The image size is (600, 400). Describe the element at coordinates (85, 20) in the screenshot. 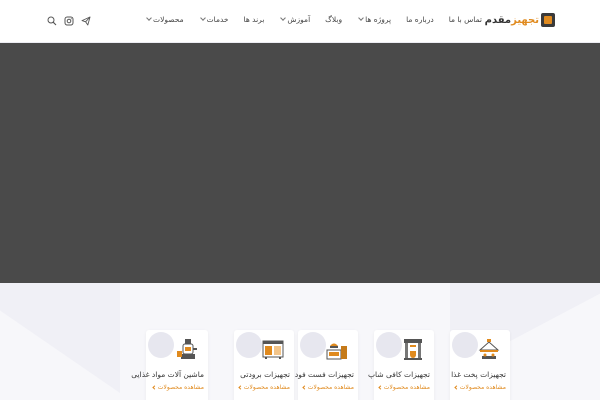

I see `send-icon` at that location.